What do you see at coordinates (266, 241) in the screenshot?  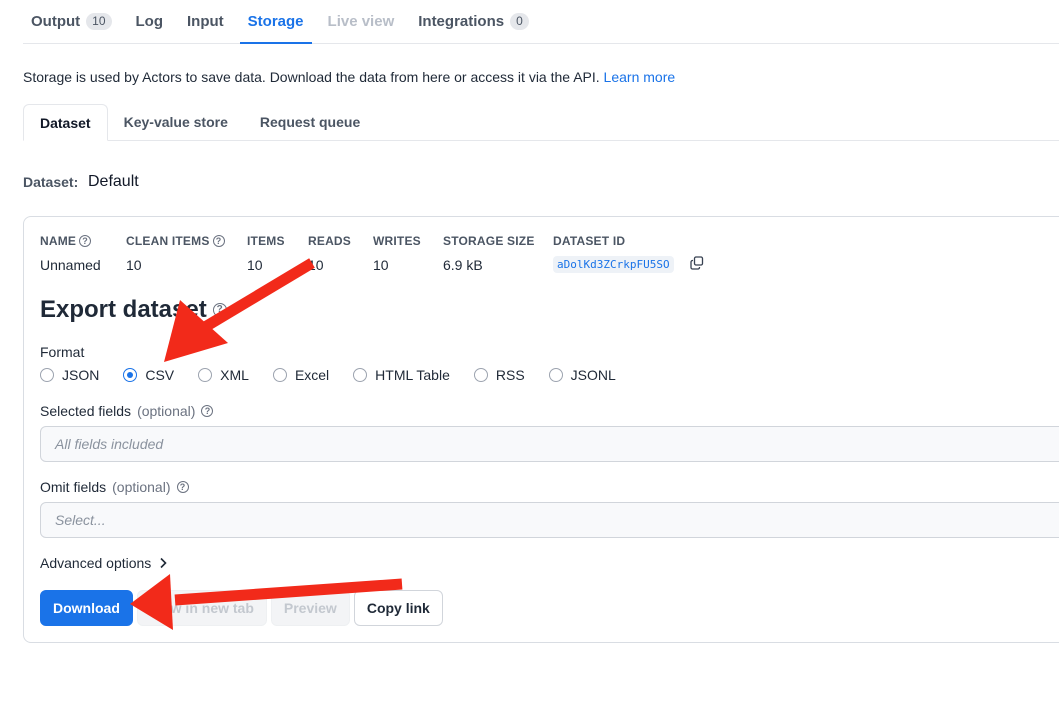 I see `meta-header-items: ITEMS` at bounding box center [266, 241].